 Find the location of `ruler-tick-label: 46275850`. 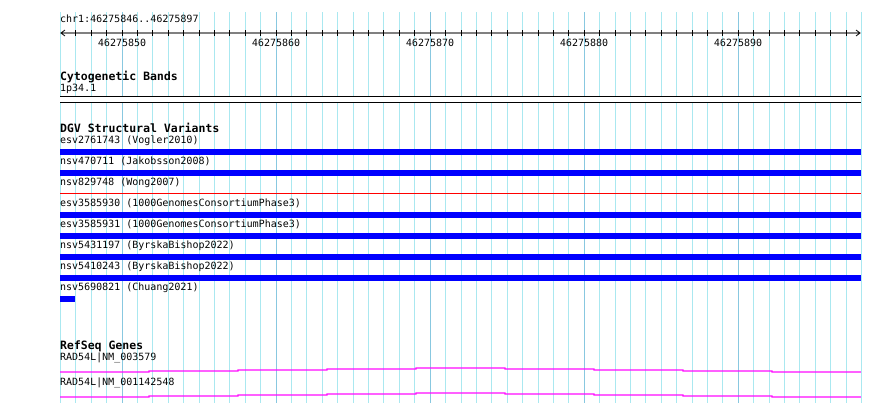

ruler-tick-label: 46275850 is located at coordinates (122, 44).